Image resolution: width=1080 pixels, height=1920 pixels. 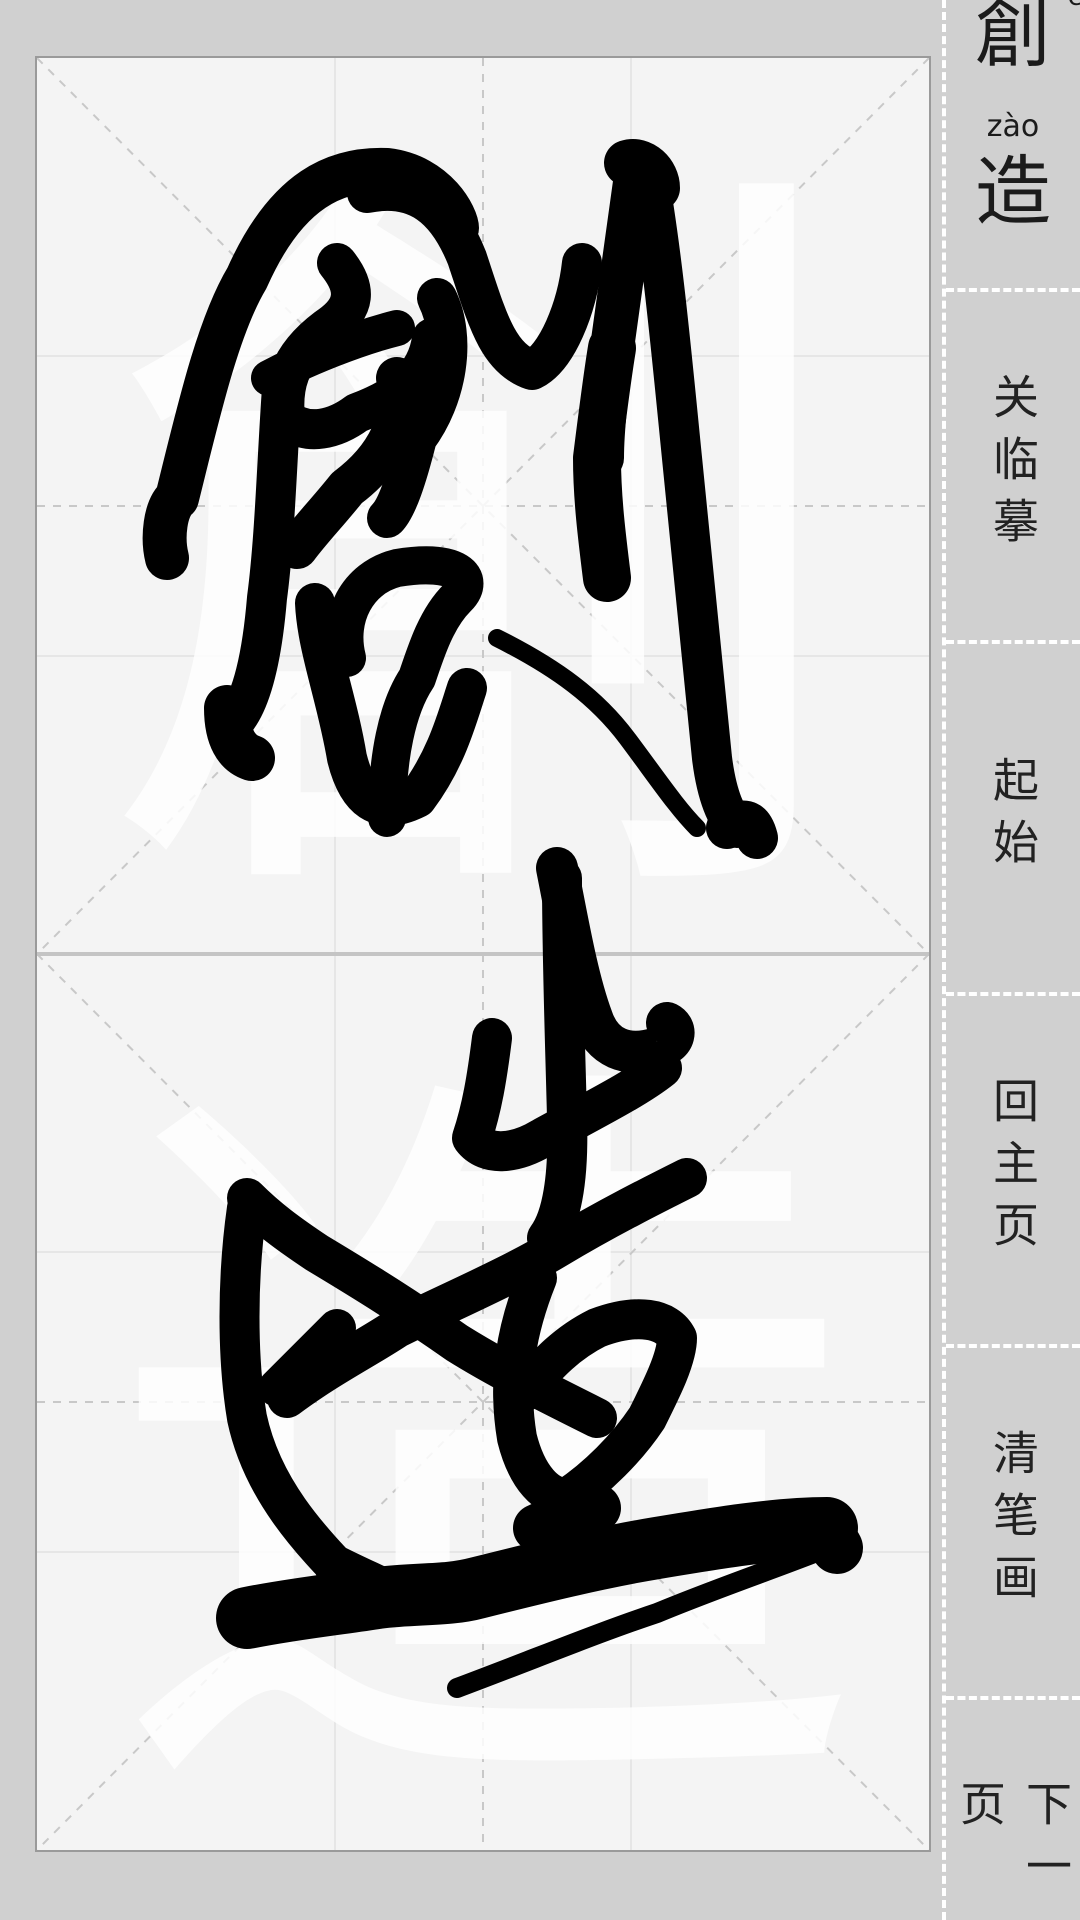 I want to click on clear-strokes-label: 清笔画, so click(x=1013, y=1522).